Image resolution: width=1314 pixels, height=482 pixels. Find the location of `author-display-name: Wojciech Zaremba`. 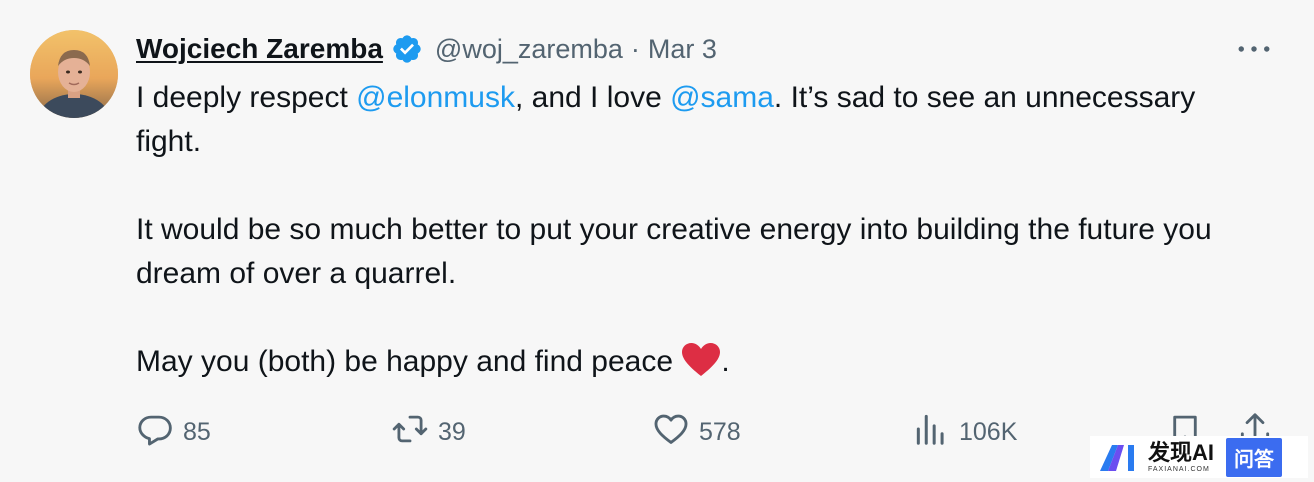

author-display-name: Wojciech Zaremba is located at coordinates (259, 49).